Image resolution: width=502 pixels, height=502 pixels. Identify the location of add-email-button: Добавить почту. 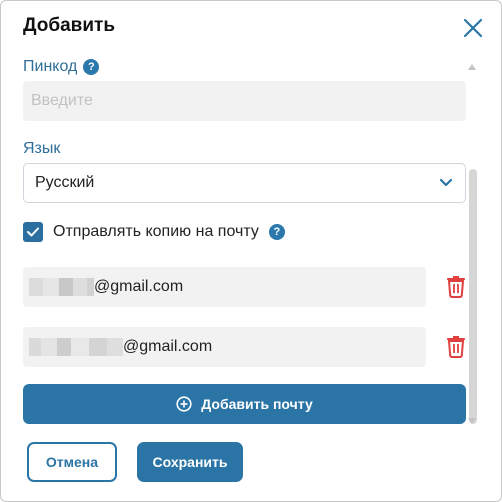
(244, 404).